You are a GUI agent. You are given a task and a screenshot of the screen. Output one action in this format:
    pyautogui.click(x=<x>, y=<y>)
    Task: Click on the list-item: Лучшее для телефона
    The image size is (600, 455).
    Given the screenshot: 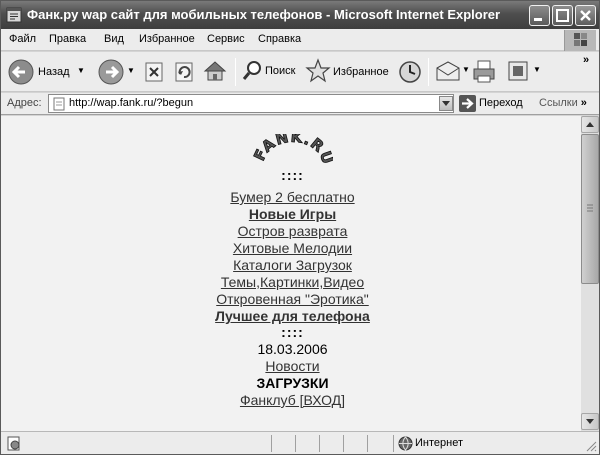 What is the action you would take?
    pyautogui.click(x=291, y=316)
    